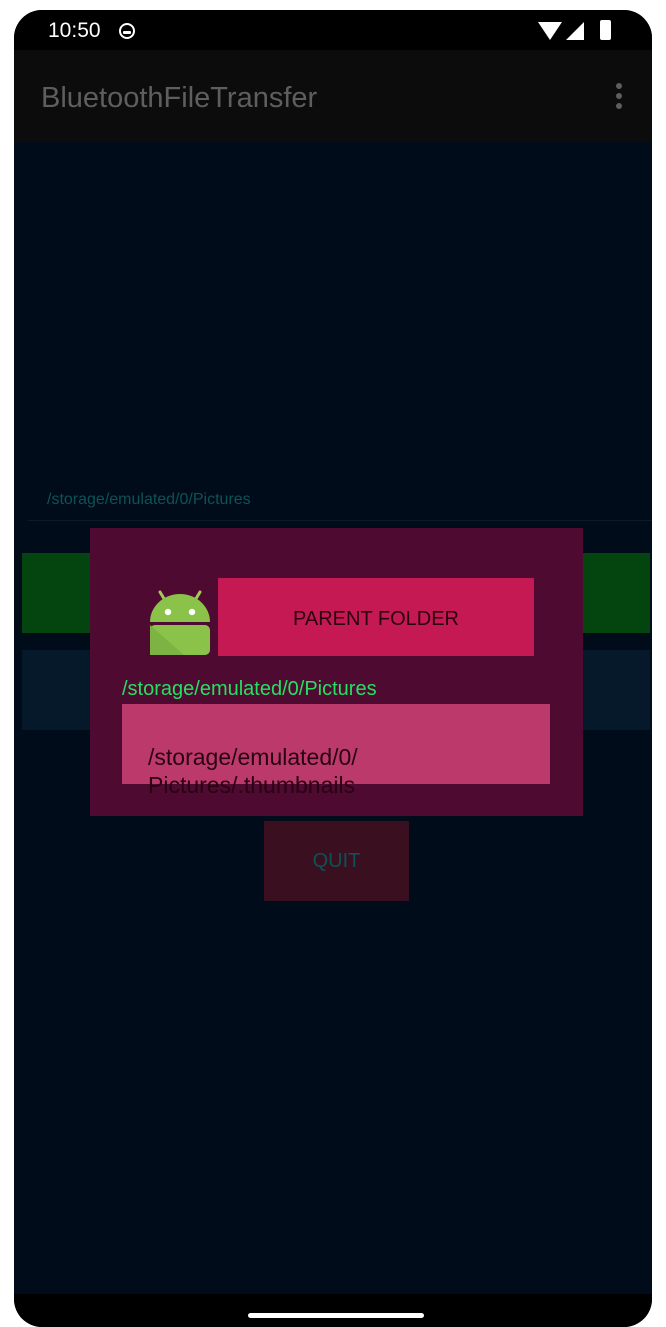 Image resolution: width=666 pixels, height=1327 pixels. Describe the element at coordinates (333, 30) in the screenshot. I see `status-bar: 10:50` at that location.